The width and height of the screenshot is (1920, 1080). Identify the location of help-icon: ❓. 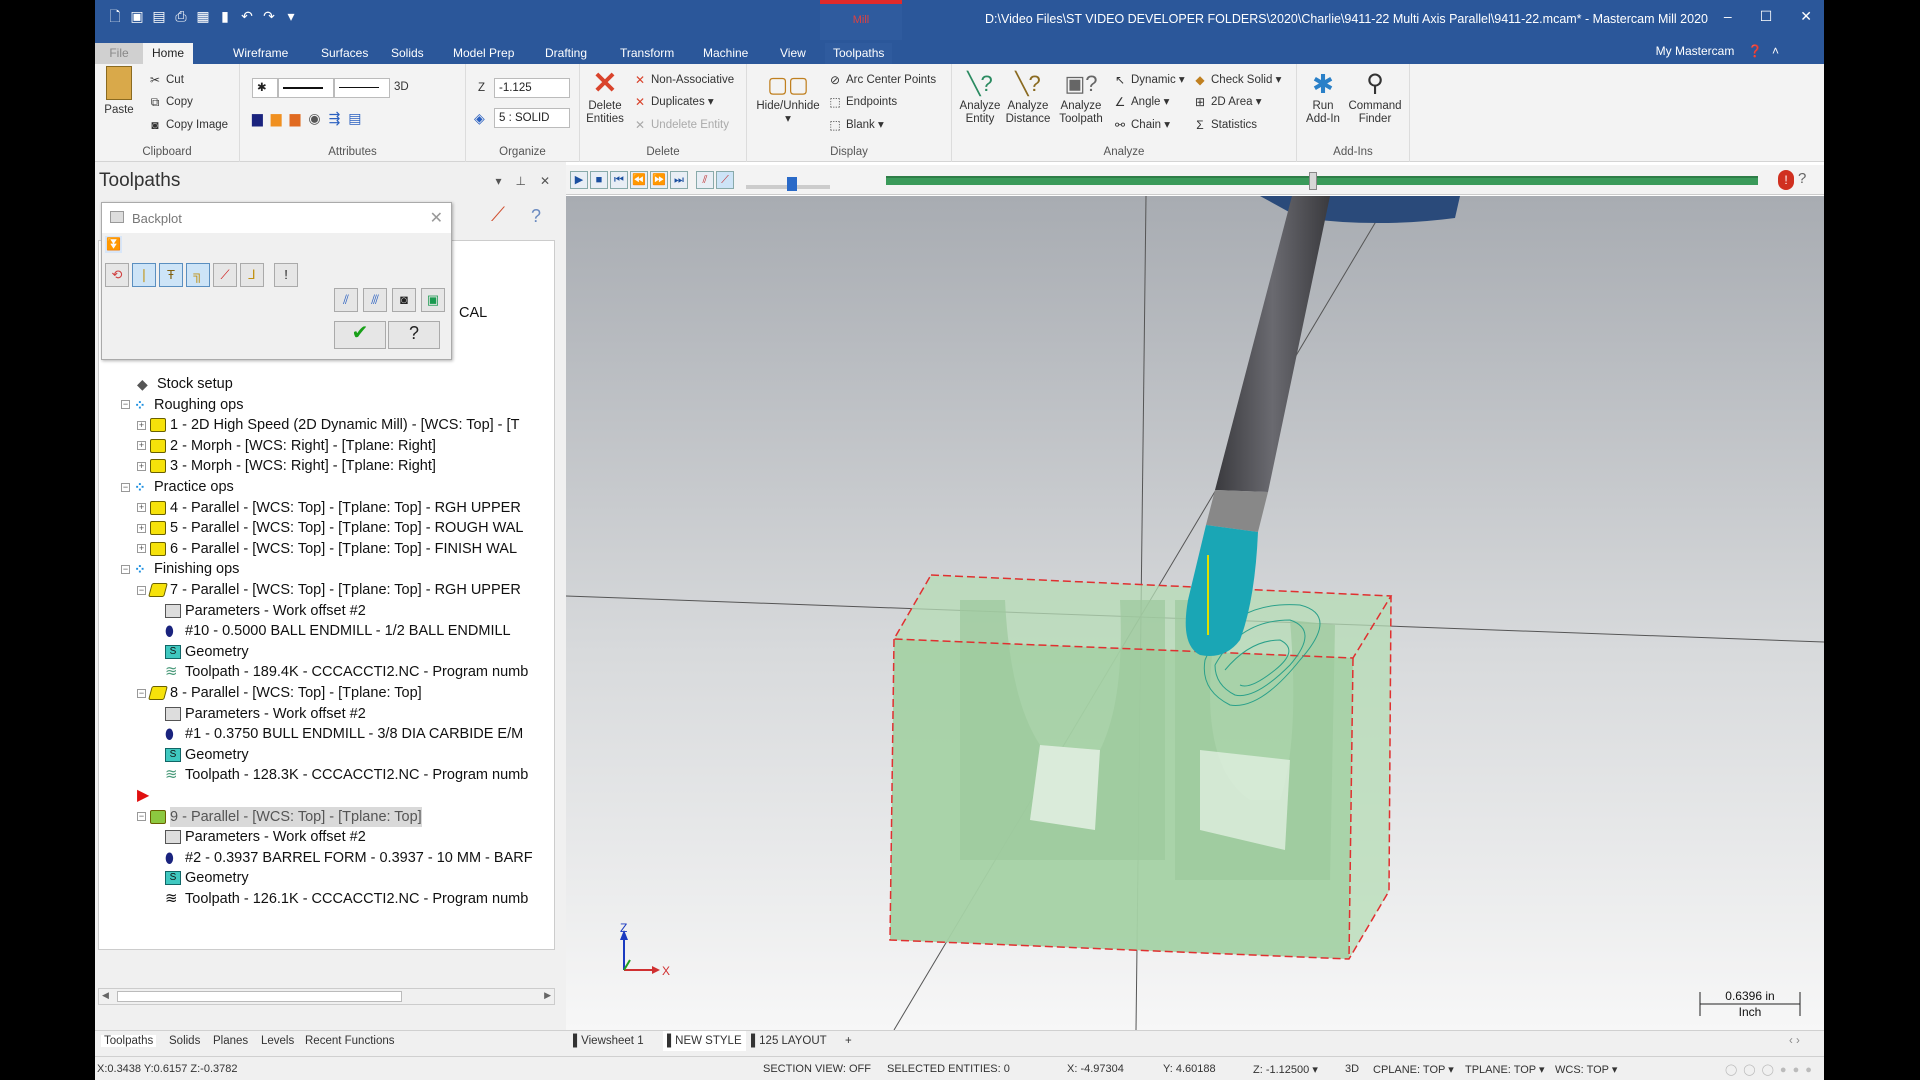
(1755, 51).